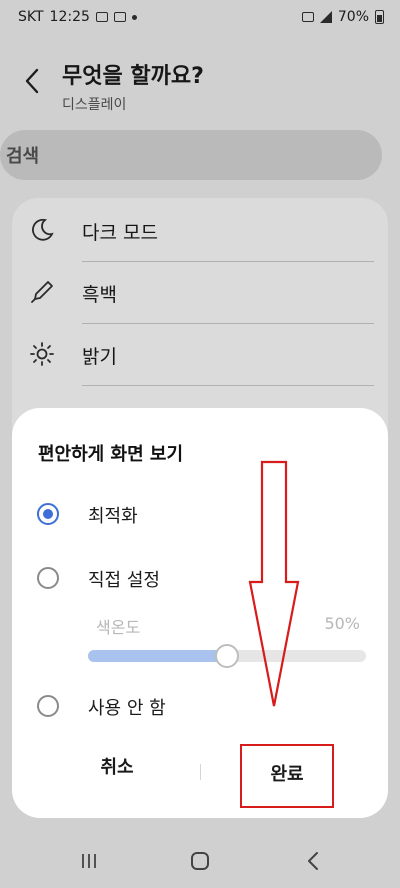 The height and width of the screenshot is (888, 400). What do you see at coordinates (200, 578) in the screenshot?
I see `option-custom: 직접 설정` at bounding box center [200, 578].